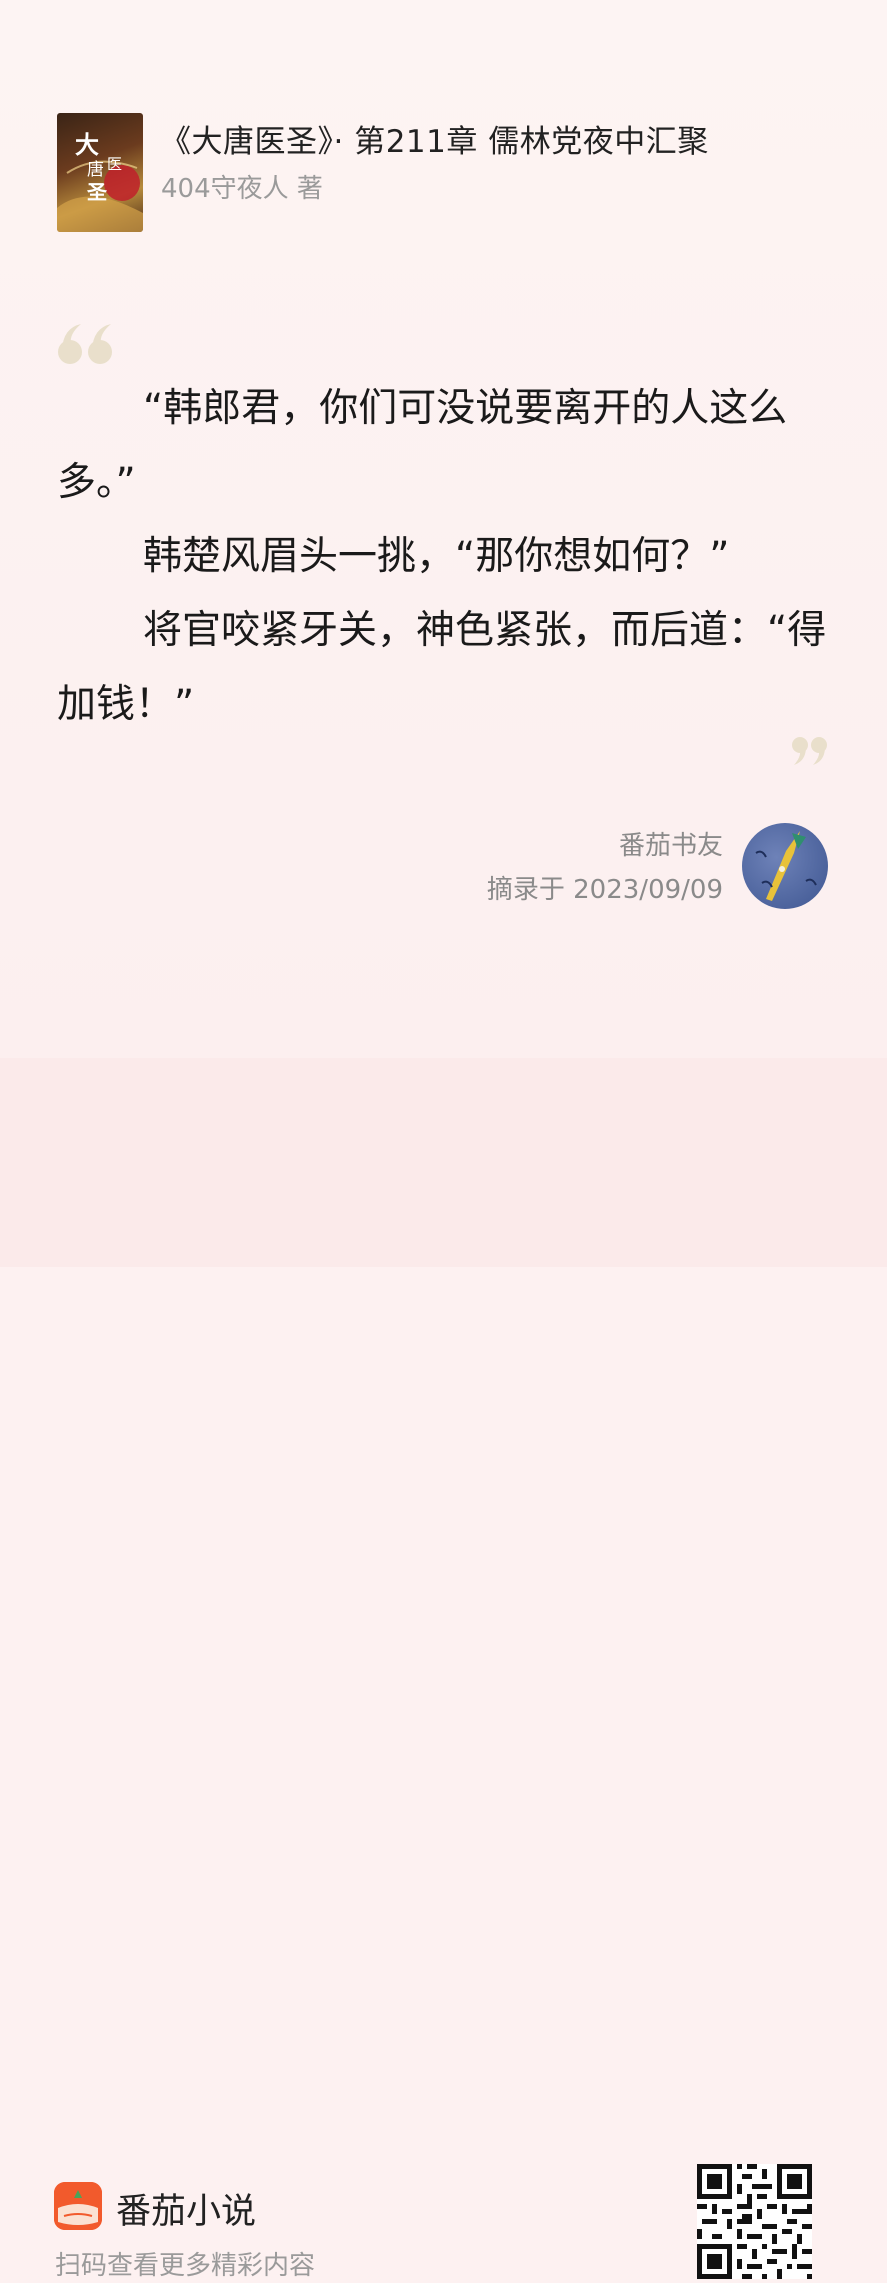 The width and height of the screenshot is (887, 2283). Describe the element at coordinates (78, 2206) in the screenshot. I see `tomato-app-logo-icon` at that location.